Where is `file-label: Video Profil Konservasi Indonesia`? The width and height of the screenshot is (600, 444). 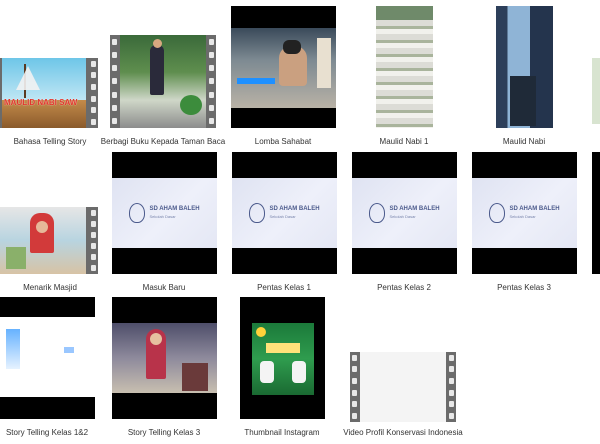
file-label: Video Profil Konservasi Indonesia is located at coordinates (403, 432).